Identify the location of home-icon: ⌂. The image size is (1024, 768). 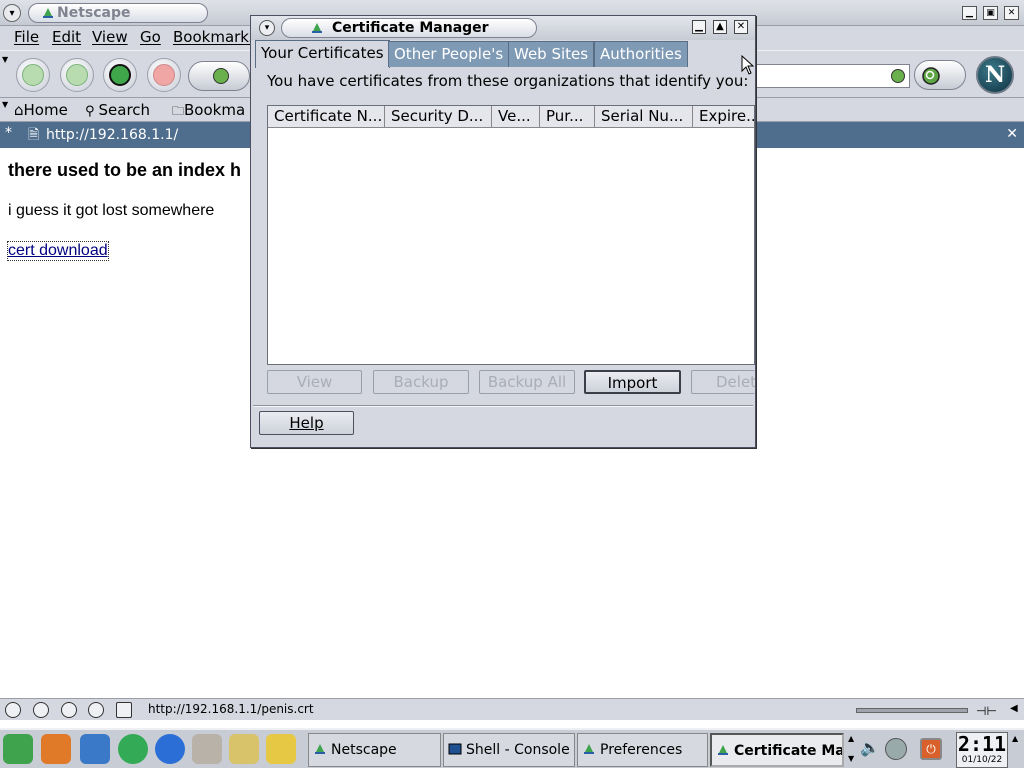
(19, 110).